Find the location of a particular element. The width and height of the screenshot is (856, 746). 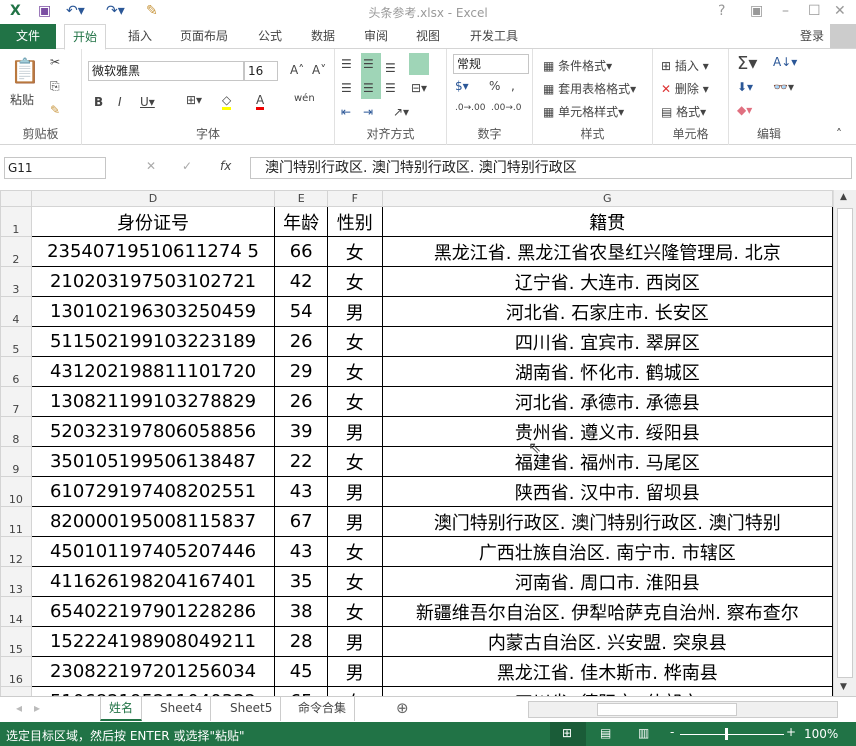

select-all-corner is located at coordinates (16, 198).